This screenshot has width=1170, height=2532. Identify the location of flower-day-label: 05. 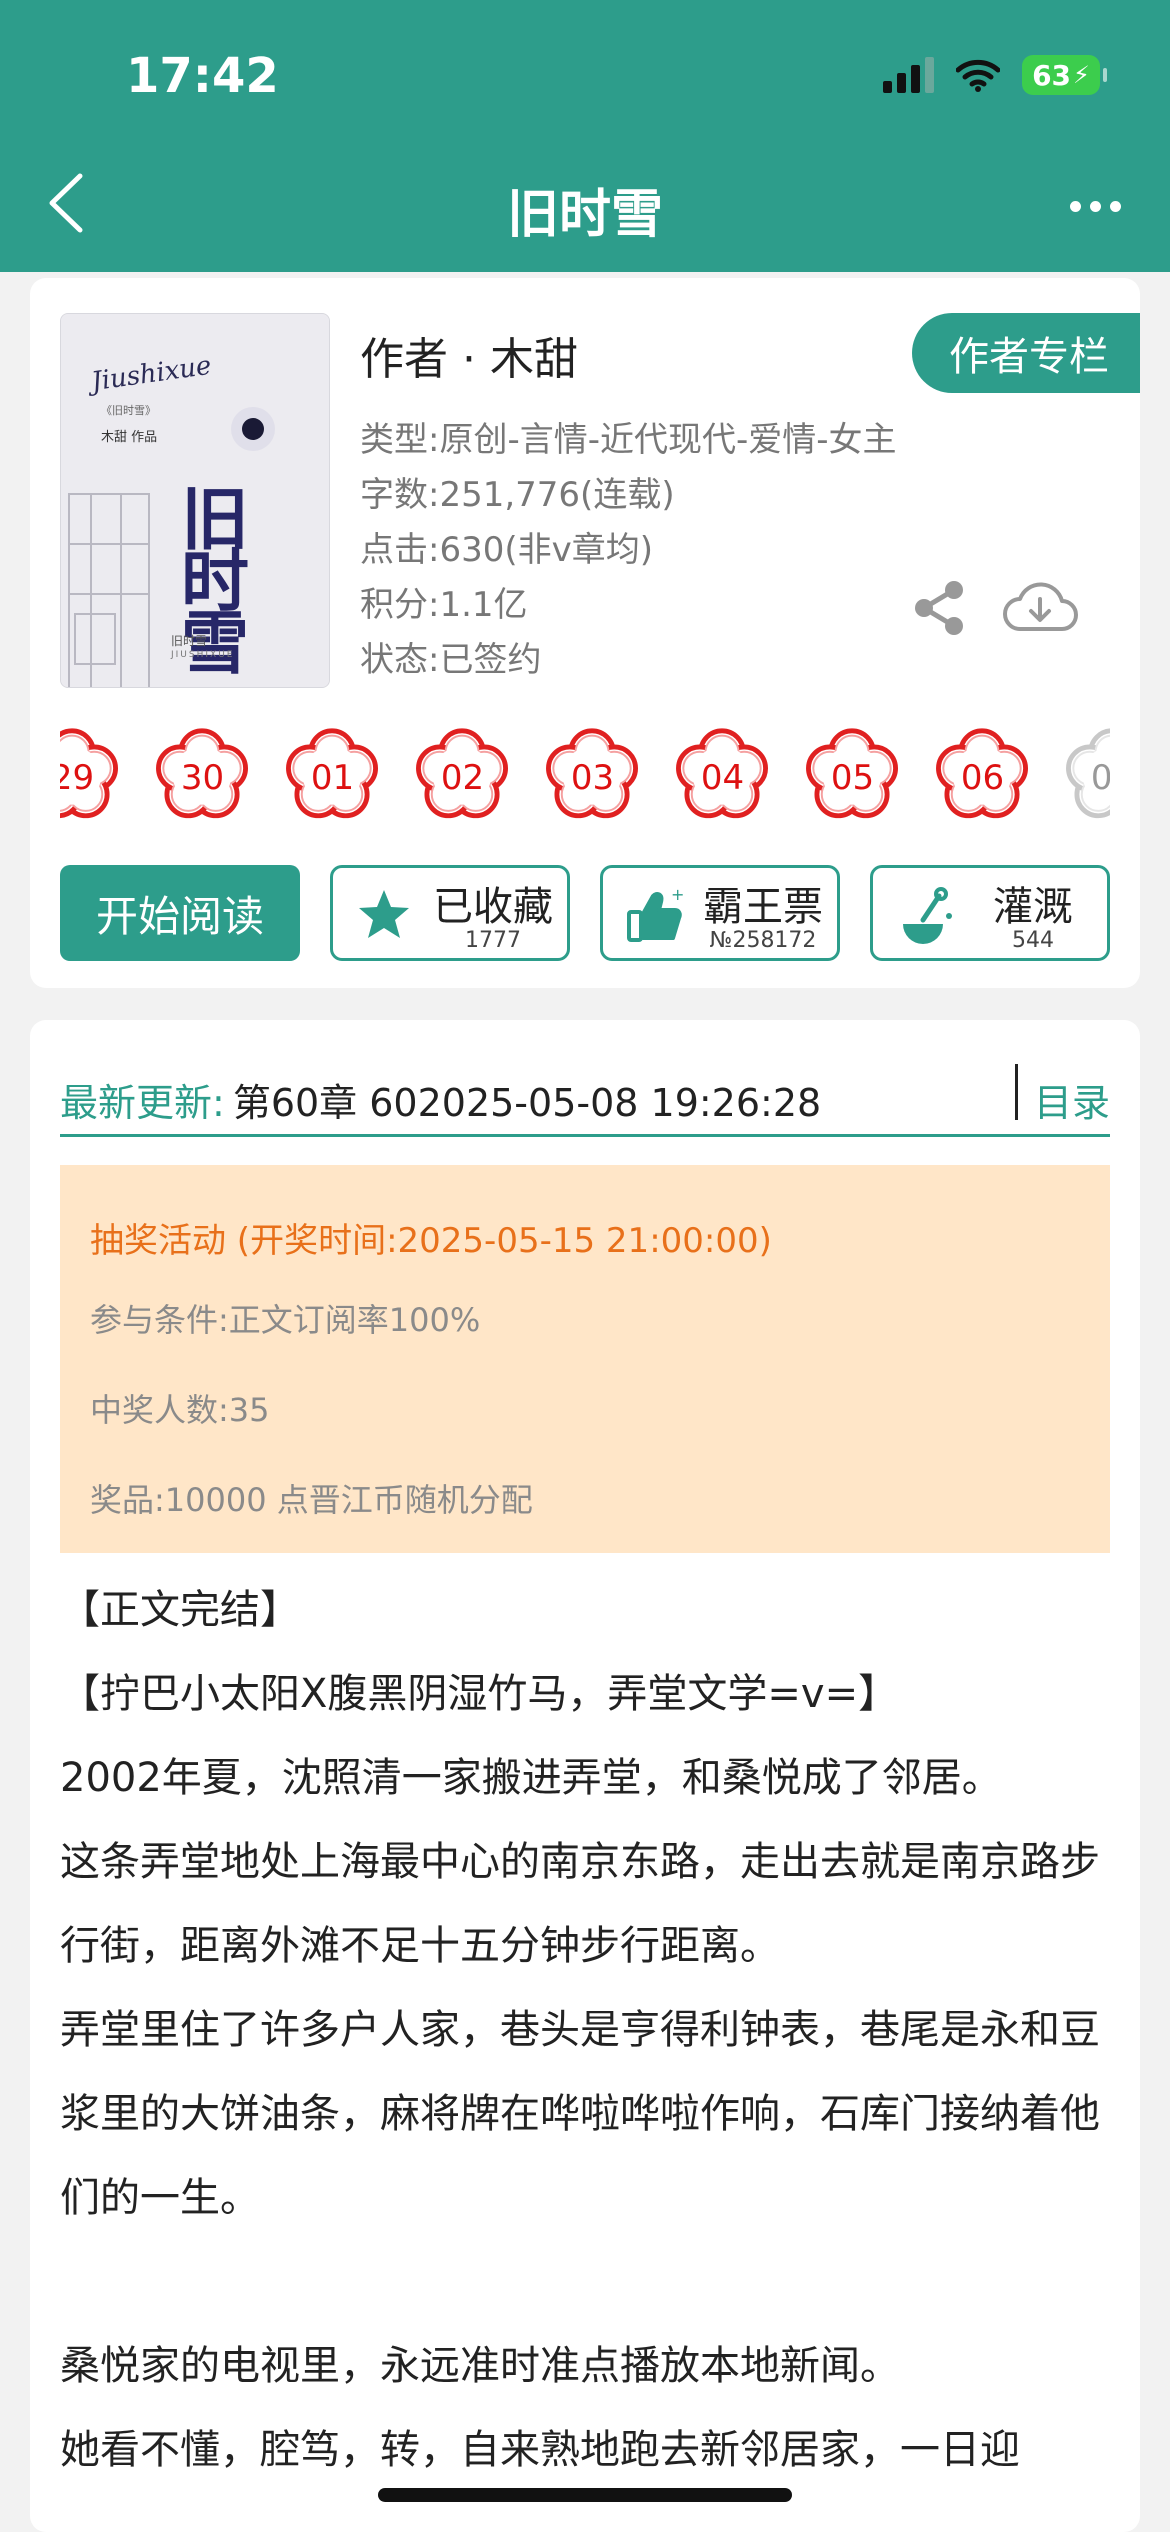
(852, 777).